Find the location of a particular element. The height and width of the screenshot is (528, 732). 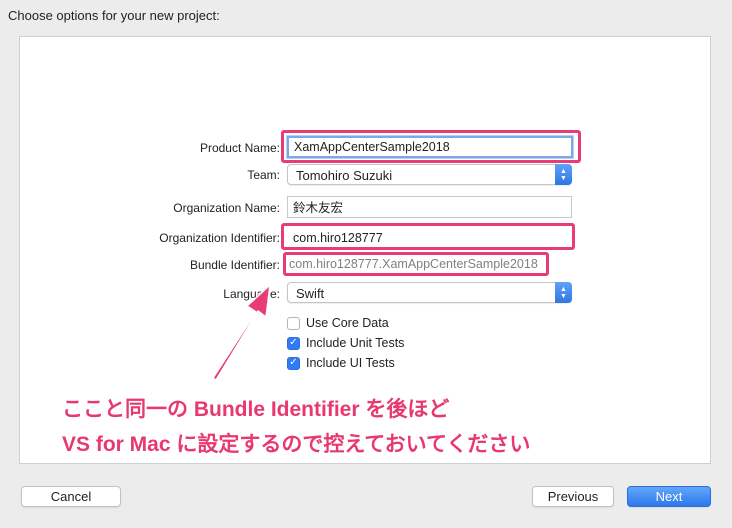

annotation-line-1: ここと同一の Bundle Identifier を後ほど is located at coordinates (256, 409).